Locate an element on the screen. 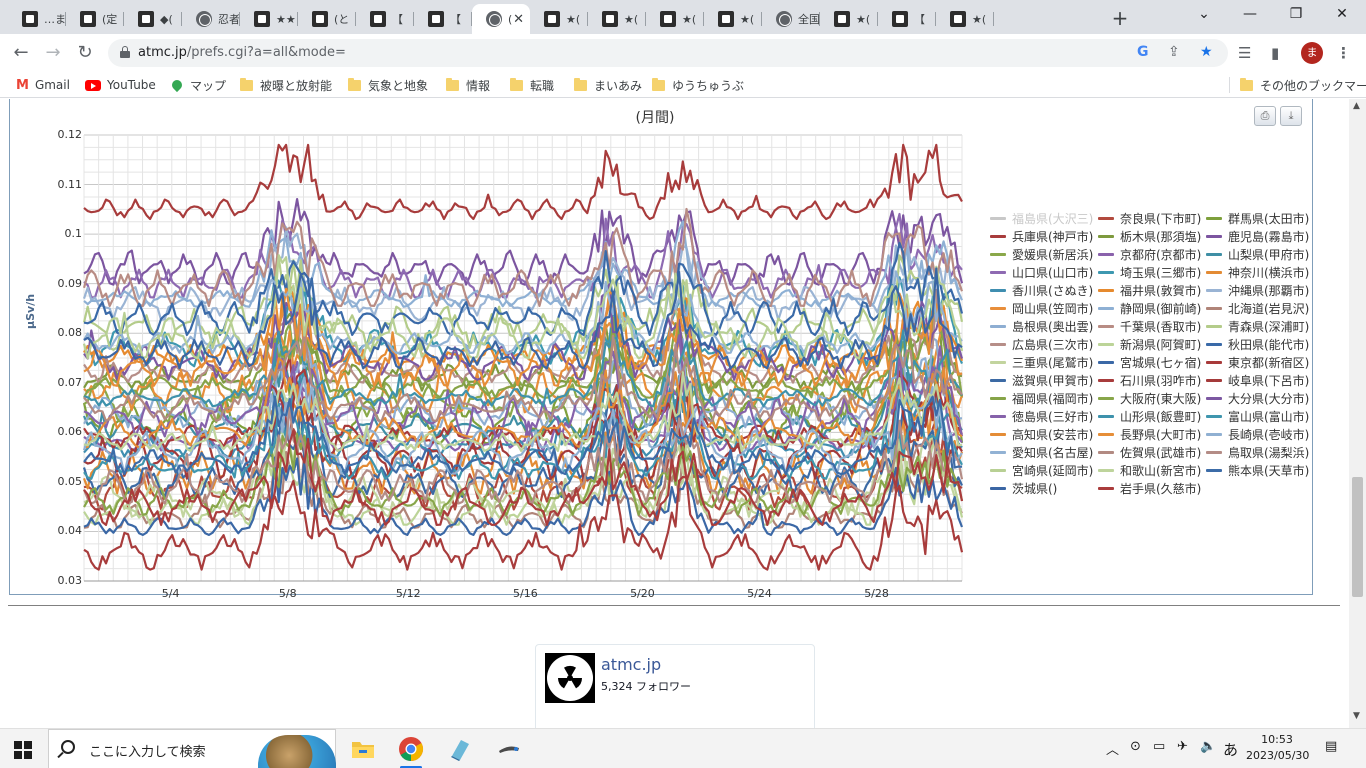 This screenshot has width=1366, height=768. bookmark-folder-6: ゆうちゅうぶ is located at coordinates (698, 85).